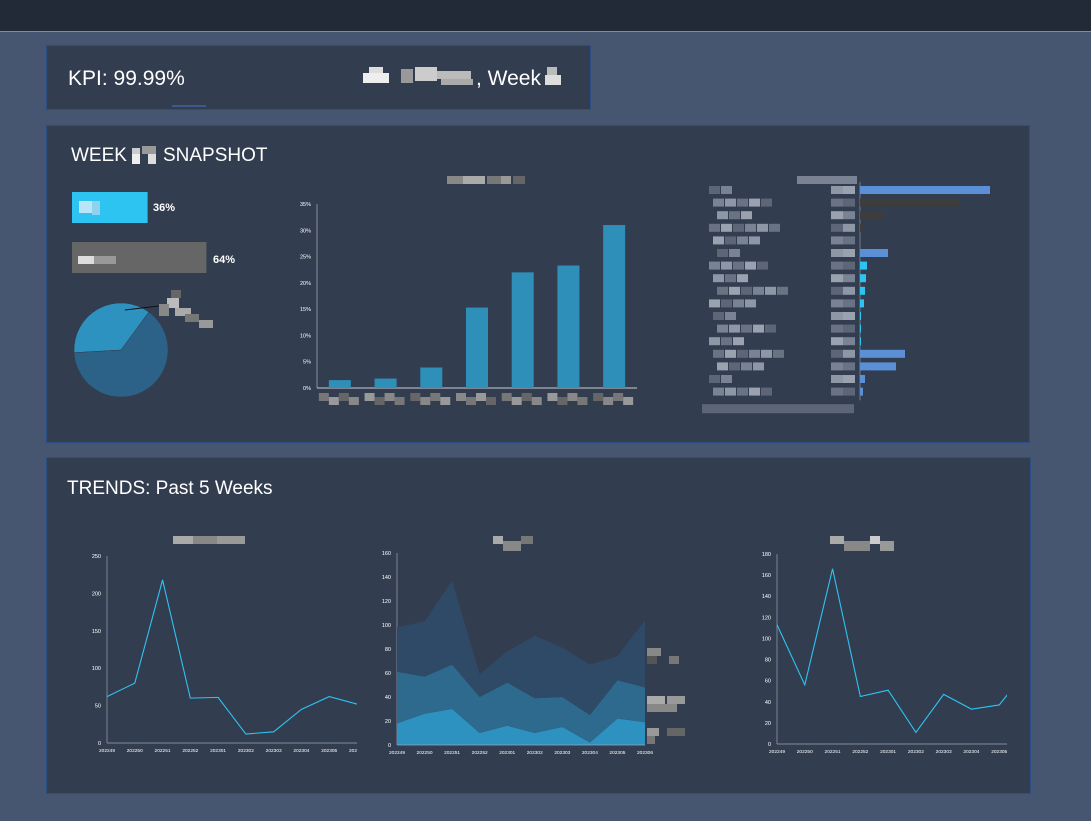 The height and width of the screenshot is (821, 1091). Describe the element at coordinates (388, 698) in the screenshot. I see `y-tick-label: 40` at that location.